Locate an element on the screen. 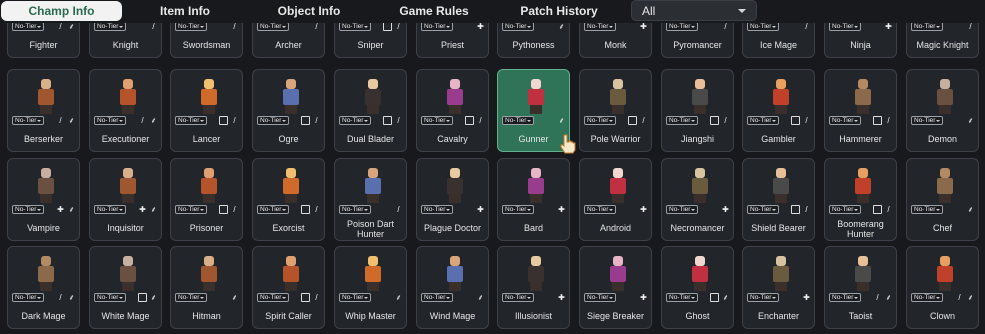  tab-champ-info: Champ Info is located at coordinates (61, 11).